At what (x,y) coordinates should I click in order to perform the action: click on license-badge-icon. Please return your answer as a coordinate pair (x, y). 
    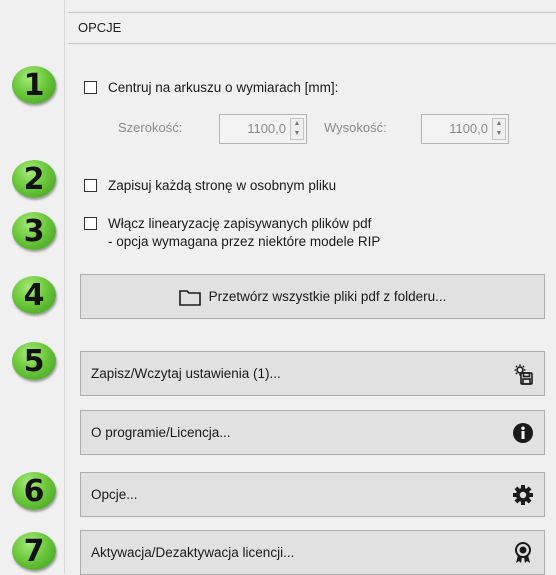
    Looking at the image, I should click on (523, 552).